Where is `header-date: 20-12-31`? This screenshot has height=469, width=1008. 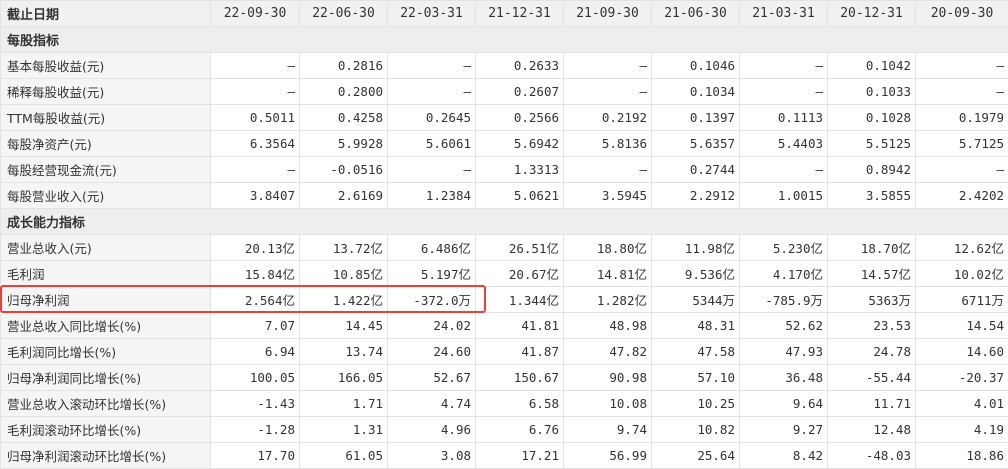 header-date: 20-12-31 is located at coordinates (872, 14).